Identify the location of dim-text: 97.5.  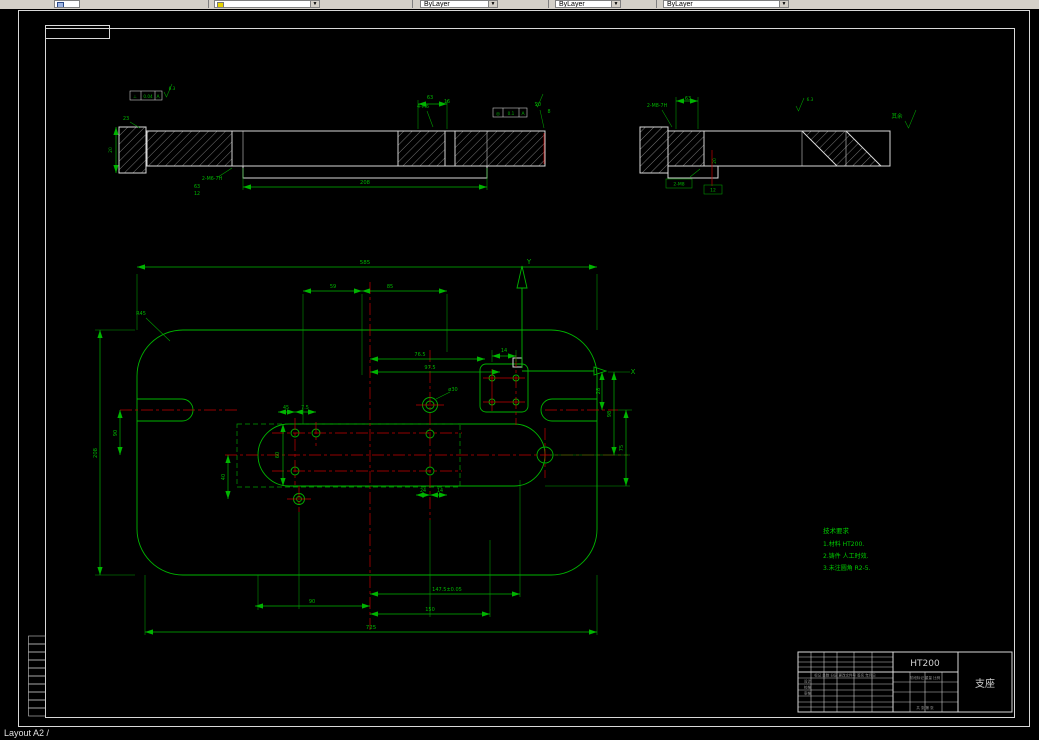
(429, 368).